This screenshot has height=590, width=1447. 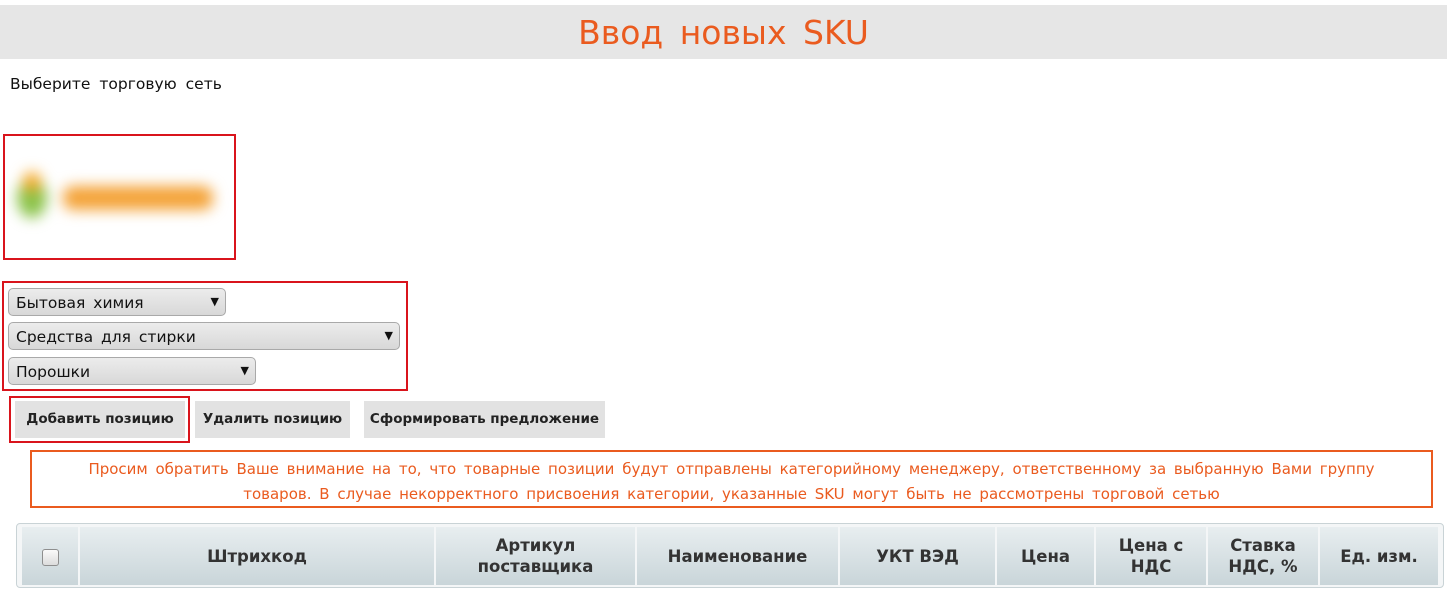 I want to click on category-select: Бытовая химия ▼, so click(x=117, y=302).